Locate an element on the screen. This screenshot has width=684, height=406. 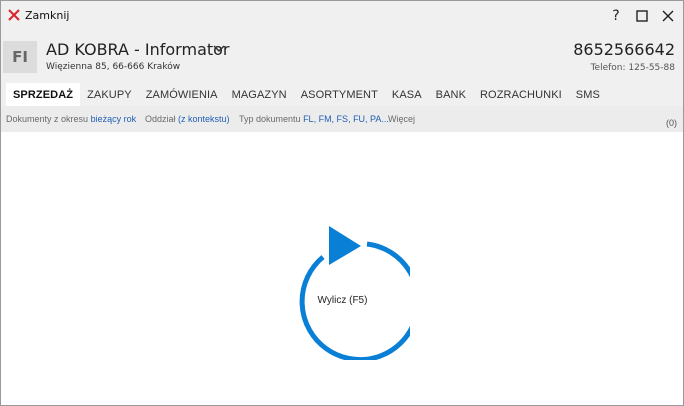
tab-rozrachunki: ROZRACHUNKI is located at coordinates (521, 94).